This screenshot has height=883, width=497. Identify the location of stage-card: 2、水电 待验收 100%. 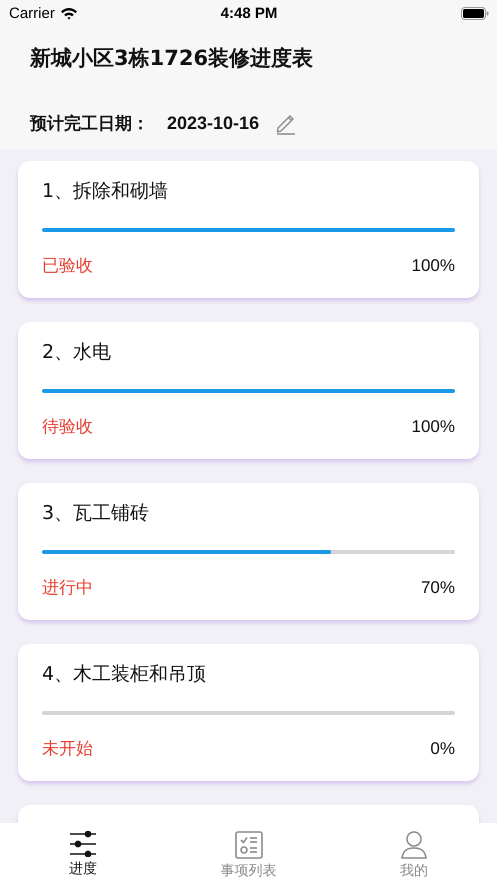
(248, 390).